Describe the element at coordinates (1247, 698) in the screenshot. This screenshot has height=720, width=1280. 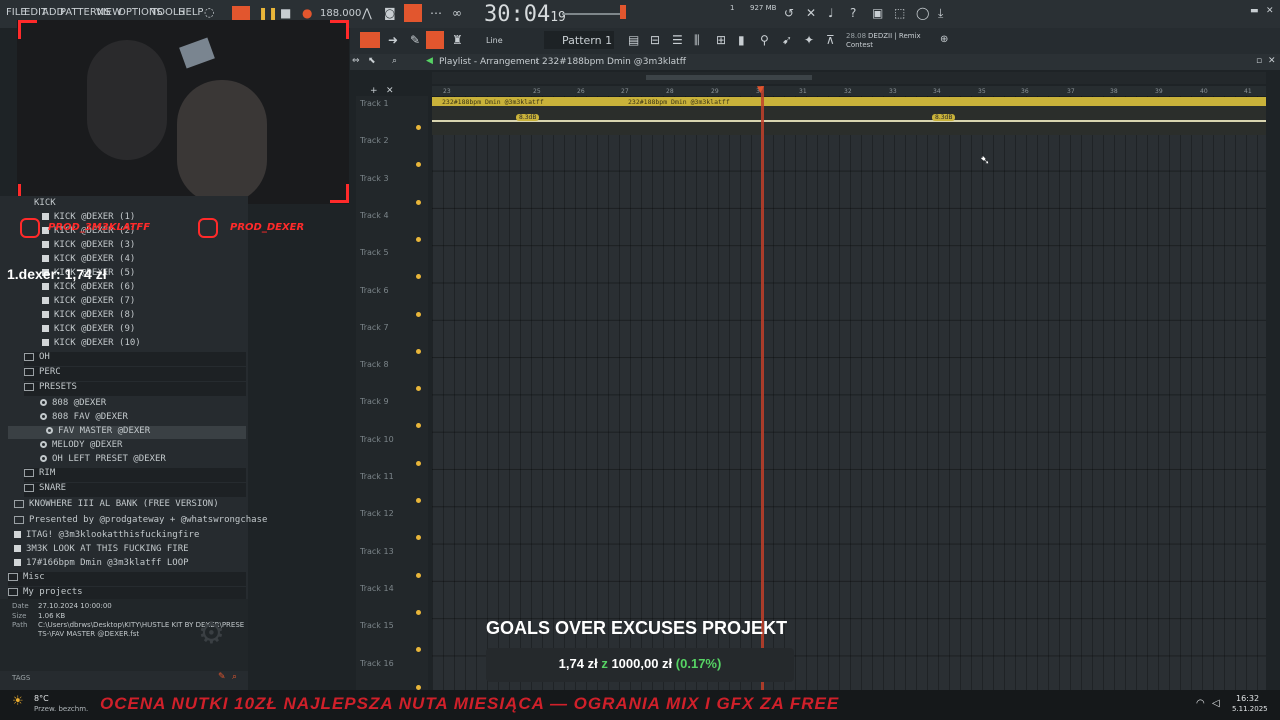
I see `taskbar-clock: 16:32` at that location.